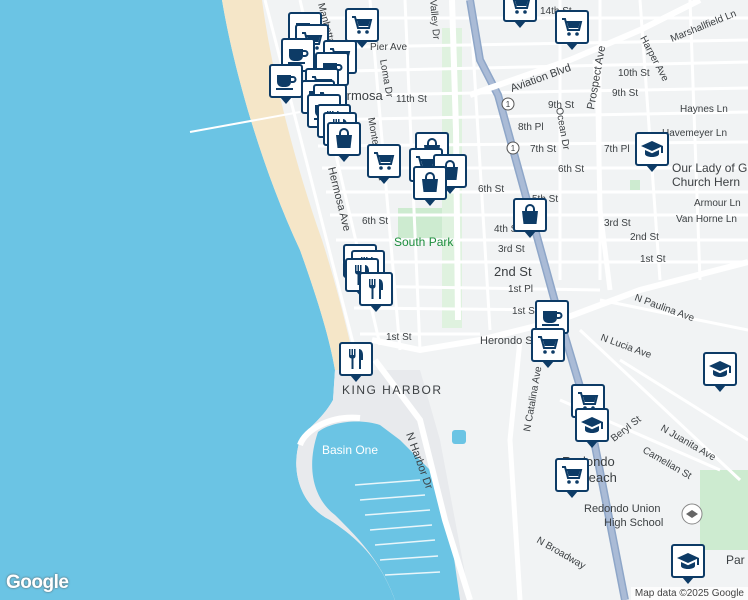 The image size is (748, 600). I want to click on street-label: Armour Ln, so click(717, 203).